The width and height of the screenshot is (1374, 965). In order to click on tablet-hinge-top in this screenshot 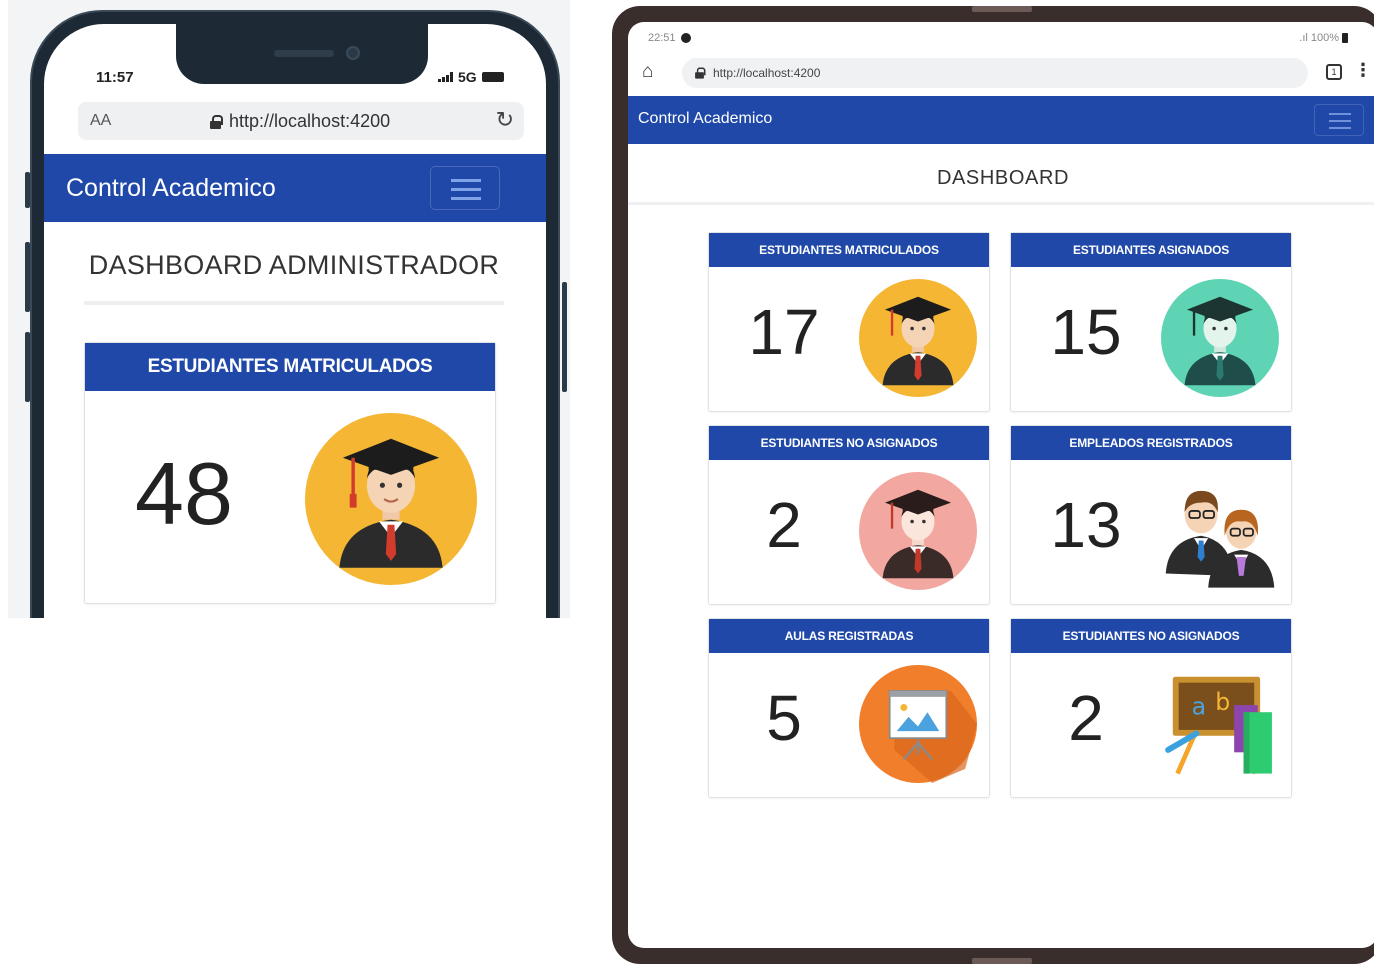, I will do `click(1002, 9)`.